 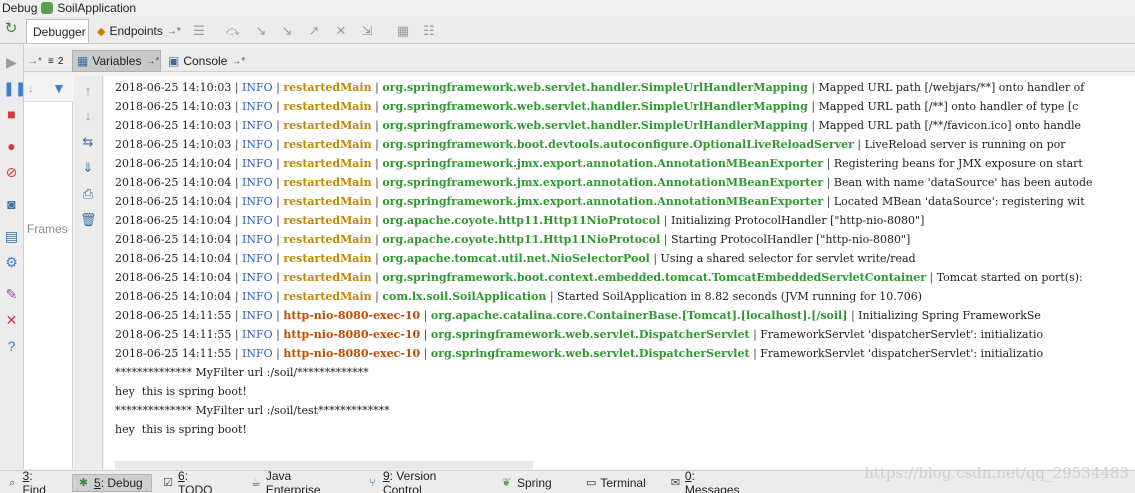 I want to click on clear-all-icon: 🗑, so click(x=88, y=220).